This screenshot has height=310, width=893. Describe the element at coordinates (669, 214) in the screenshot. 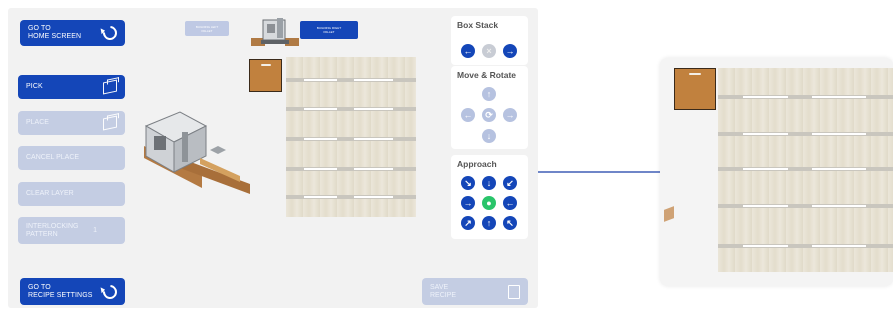

I see `partial-robot-edge` at that location.